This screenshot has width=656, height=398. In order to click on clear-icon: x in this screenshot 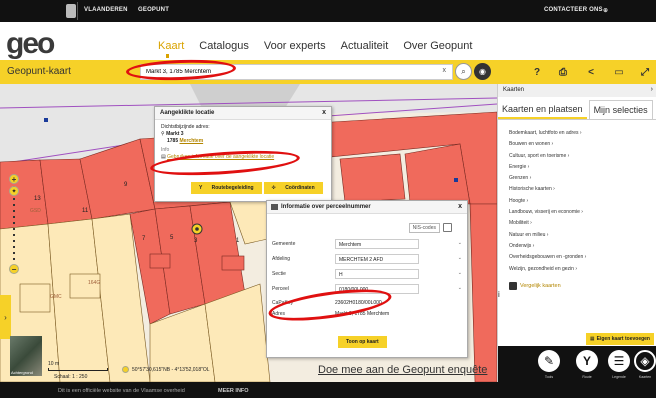, I will do `click(445, 70)`.